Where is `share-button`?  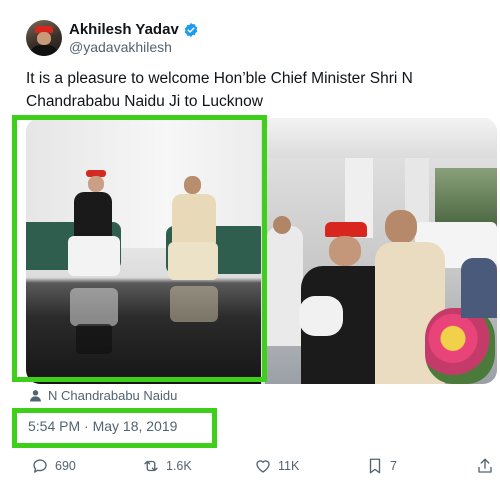 share-button is located at coordinates (485, 466).